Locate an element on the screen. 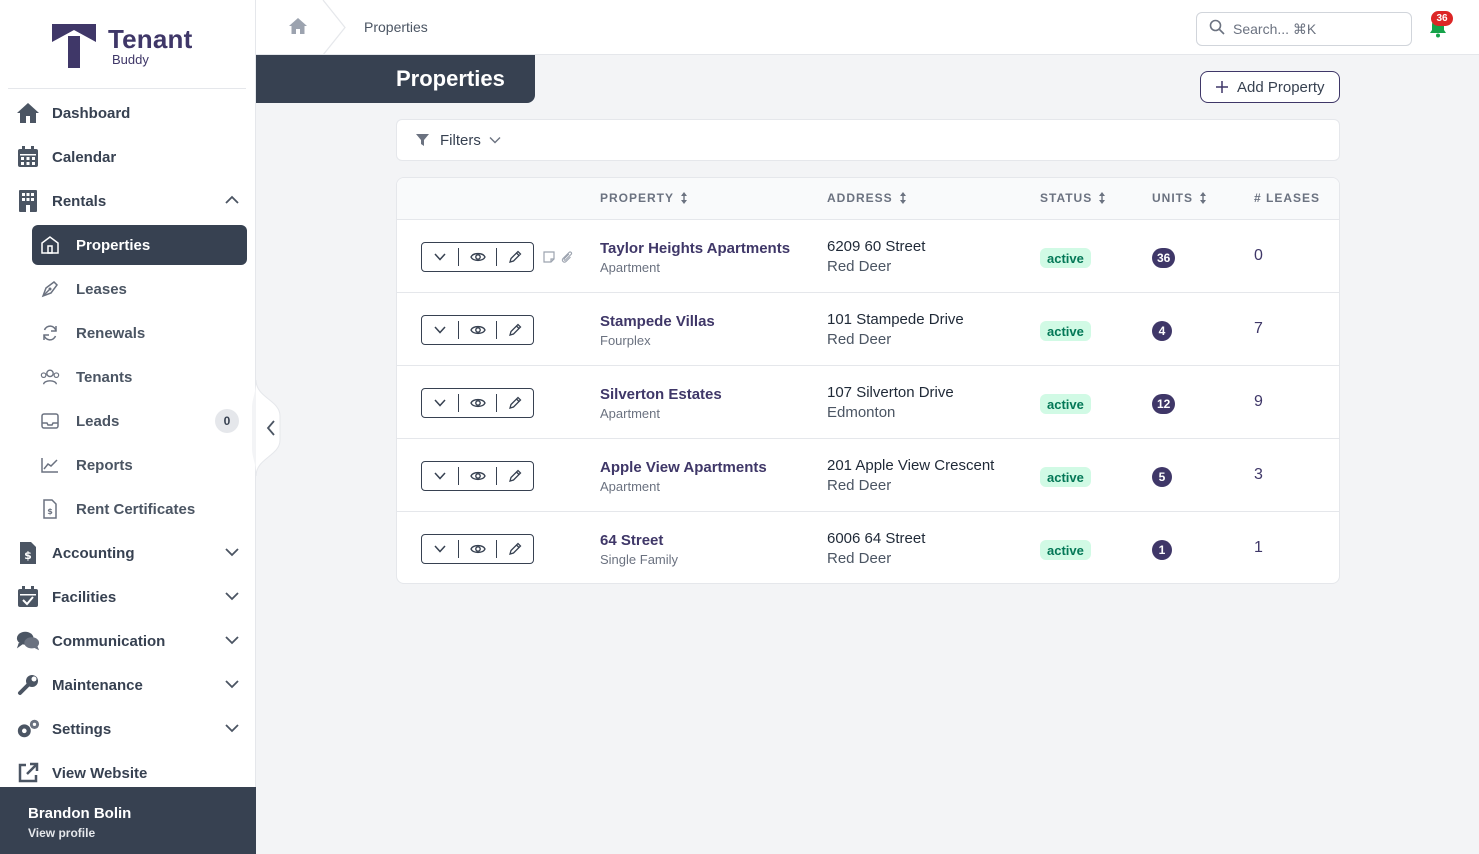  leases-count: 0 is located at coordinates (1258, 255).